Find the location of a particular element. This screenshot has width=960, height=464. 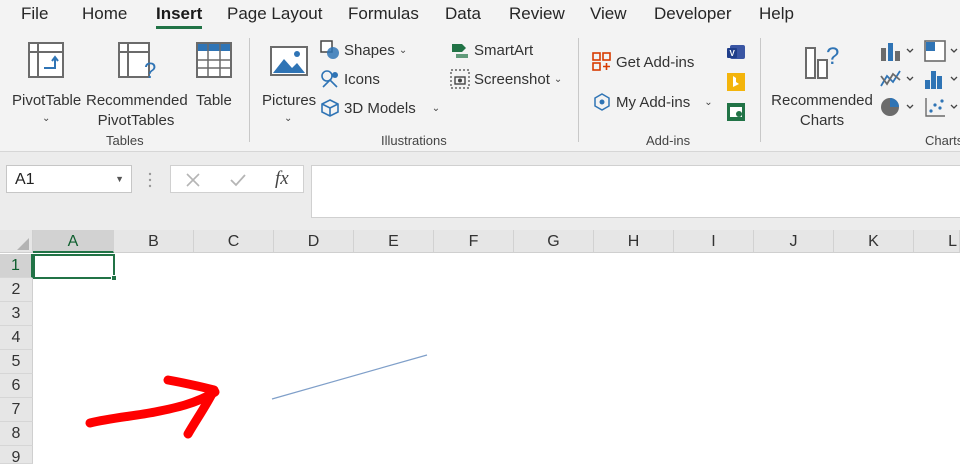

smartart-label: SmartArt is located at coordinates (504, 50).